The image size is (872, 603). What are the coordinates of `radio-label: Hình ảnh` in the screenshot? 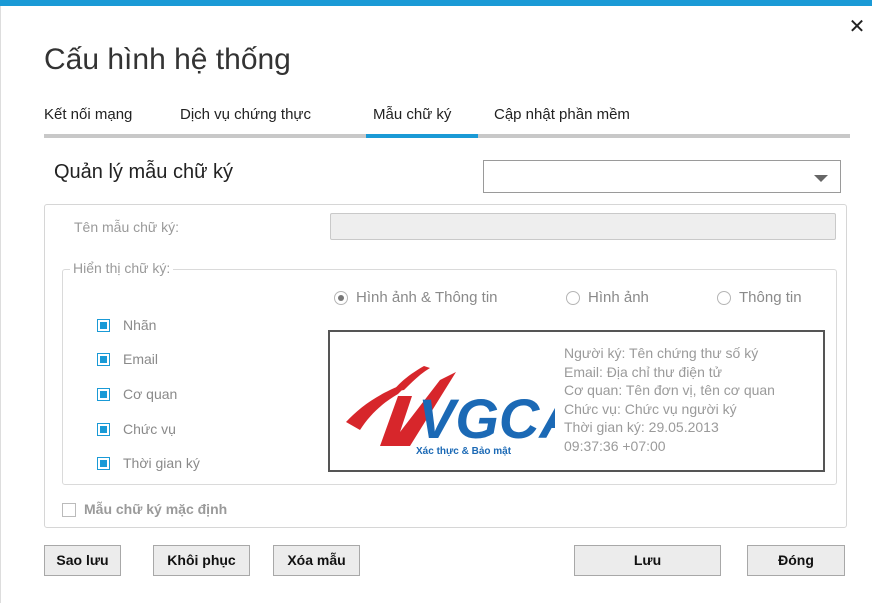 It's located at (618, 297).